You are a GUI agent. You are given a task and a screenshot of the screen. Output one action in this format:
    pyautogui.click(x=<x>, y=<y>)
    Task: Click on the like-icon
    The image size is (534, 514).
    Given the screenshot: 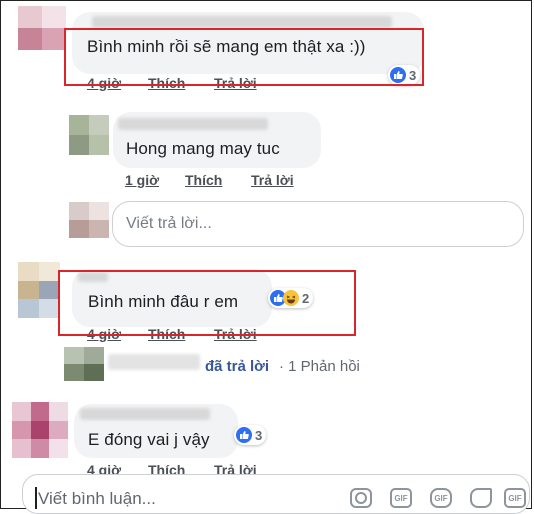 What is the action you would take?
    pyautogui.click(x=244, y=435)
    